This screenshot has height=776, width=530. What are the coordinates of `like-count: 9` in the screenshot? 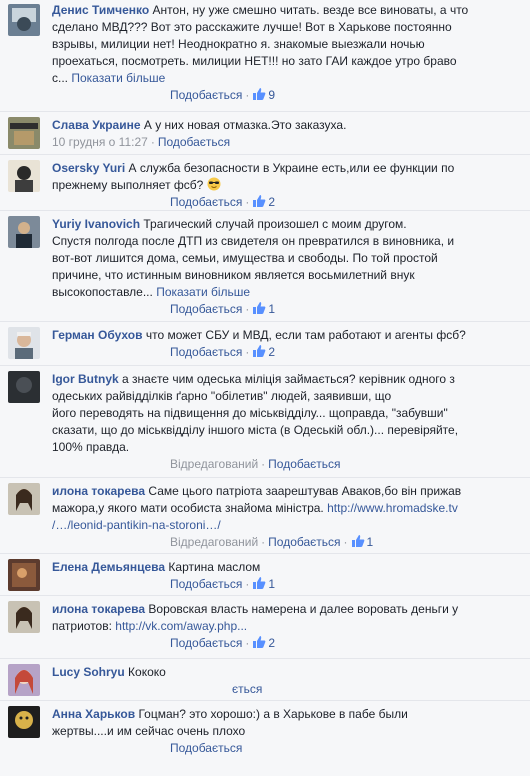 It's located at (263, 95).